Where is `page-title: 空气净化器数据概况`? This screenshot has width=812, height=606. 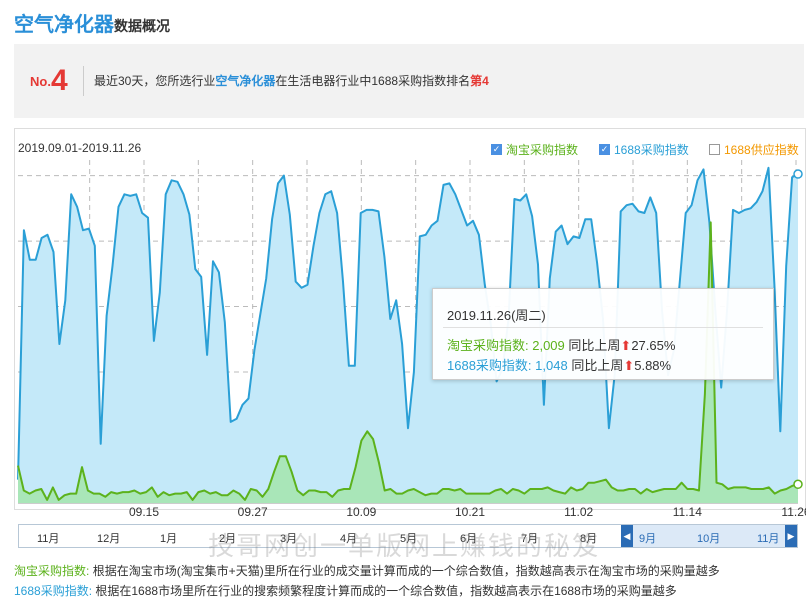
page-title: 空气净化器数据概况 is located at coordinates (92, 22).